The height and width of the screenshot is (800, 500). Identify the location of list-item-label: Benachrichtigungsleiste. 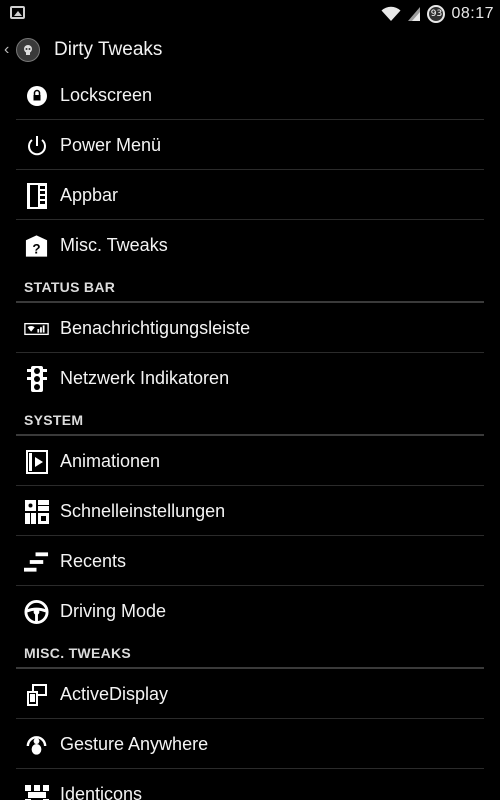
(155, 327).